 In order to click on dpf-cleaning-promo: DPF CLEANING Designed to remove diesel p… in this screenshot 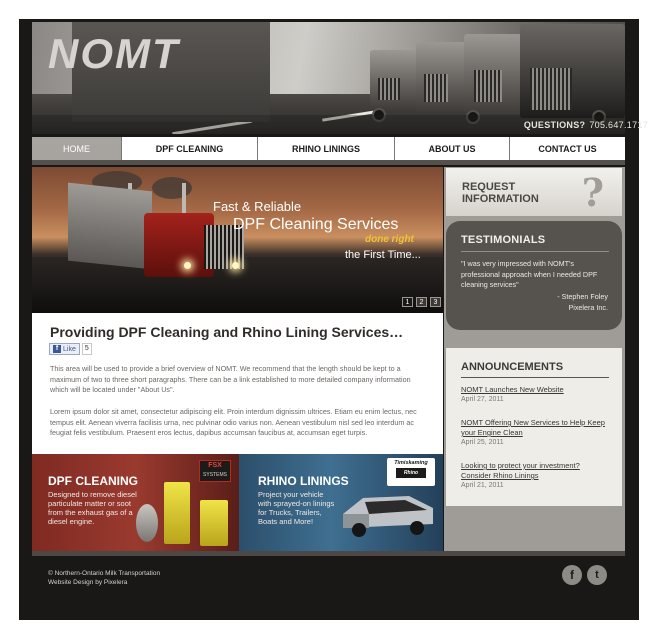, I will do `click(135, 502)`.